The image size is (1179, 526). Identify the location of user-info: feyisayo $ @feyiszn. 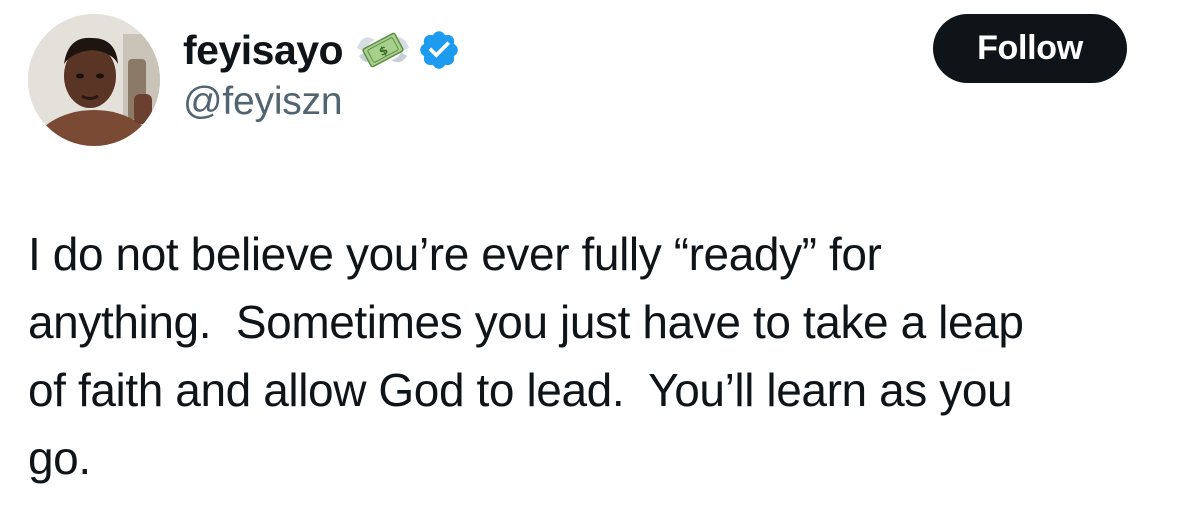
(322, 73).